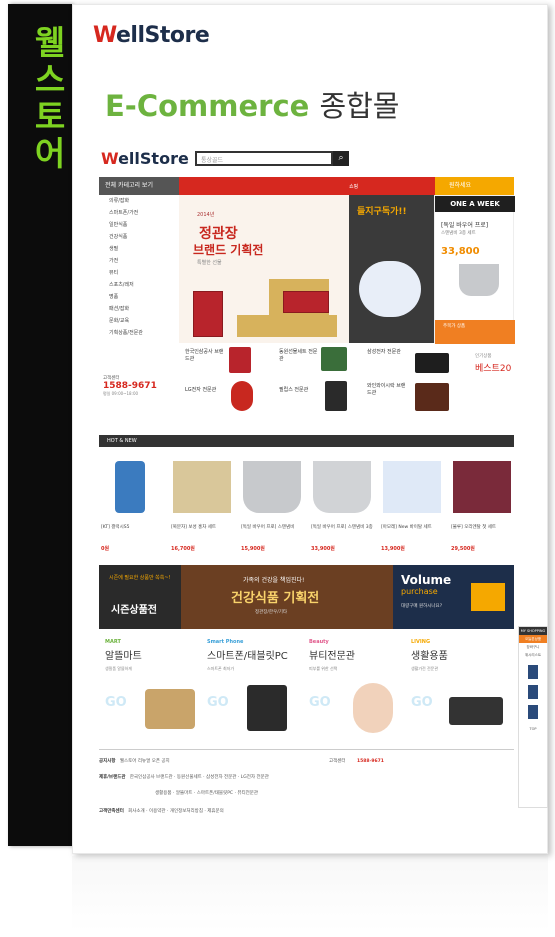  Describe the element at coordinates (206, 215) in the screenshot. I see `banner-year: 2014년` at that location.